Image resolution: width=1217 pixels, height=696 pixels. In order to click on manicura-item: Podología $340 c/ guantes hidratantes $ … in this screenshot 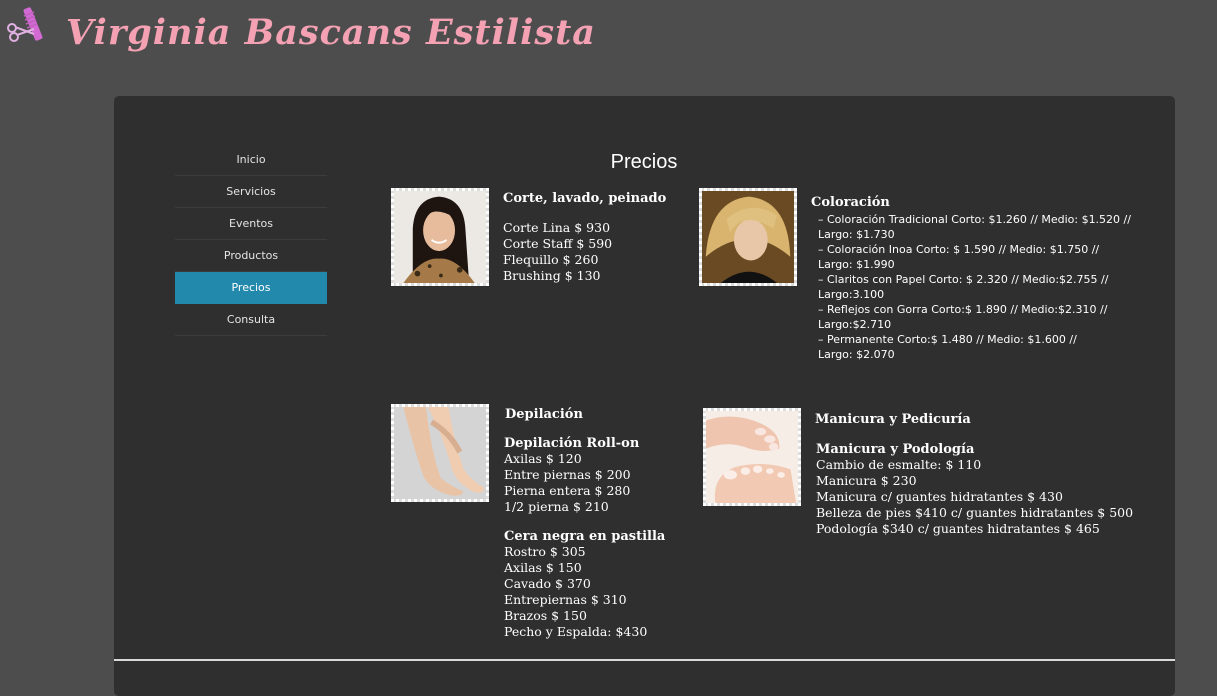, I will do `click(958, 528)`.